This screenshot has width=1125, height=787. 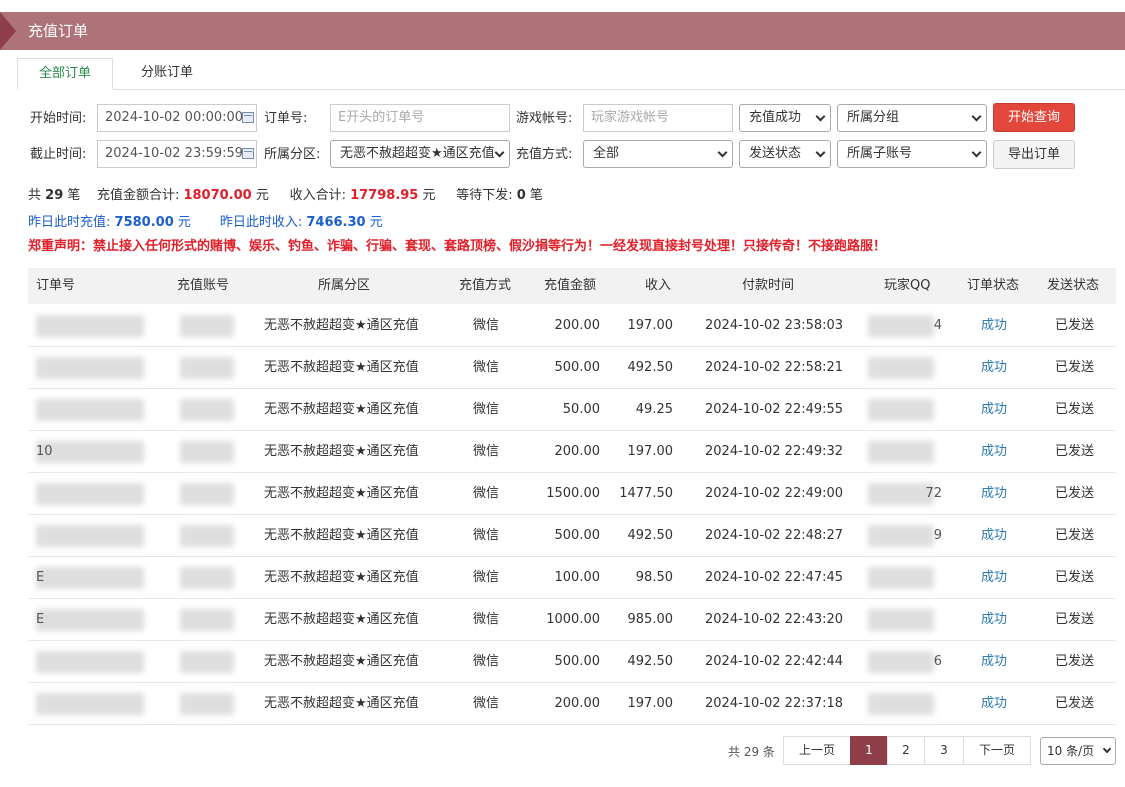 What do you see at coordinates (205, 223) in the screenshot?
I see `yesterday-line: 昨日此时充值: 7580.00 元 昨日此时收入: 7466.30 元` at bounding box center [205, 223].